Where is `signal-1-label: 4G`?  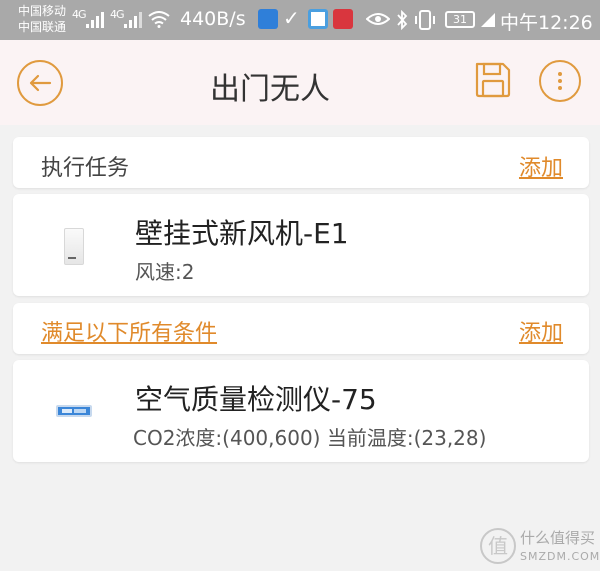 signal-1-label: 4G is located at coordinates (79, 14).